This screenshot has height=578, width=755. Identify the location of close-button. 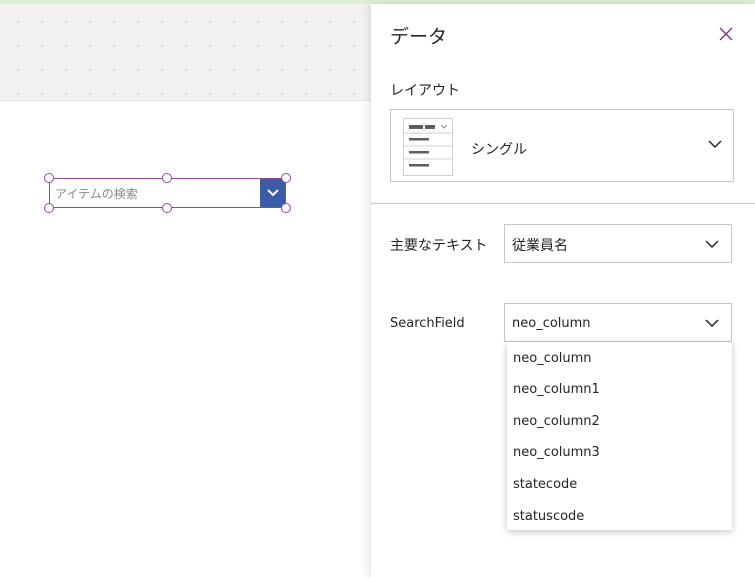
(726, 34).